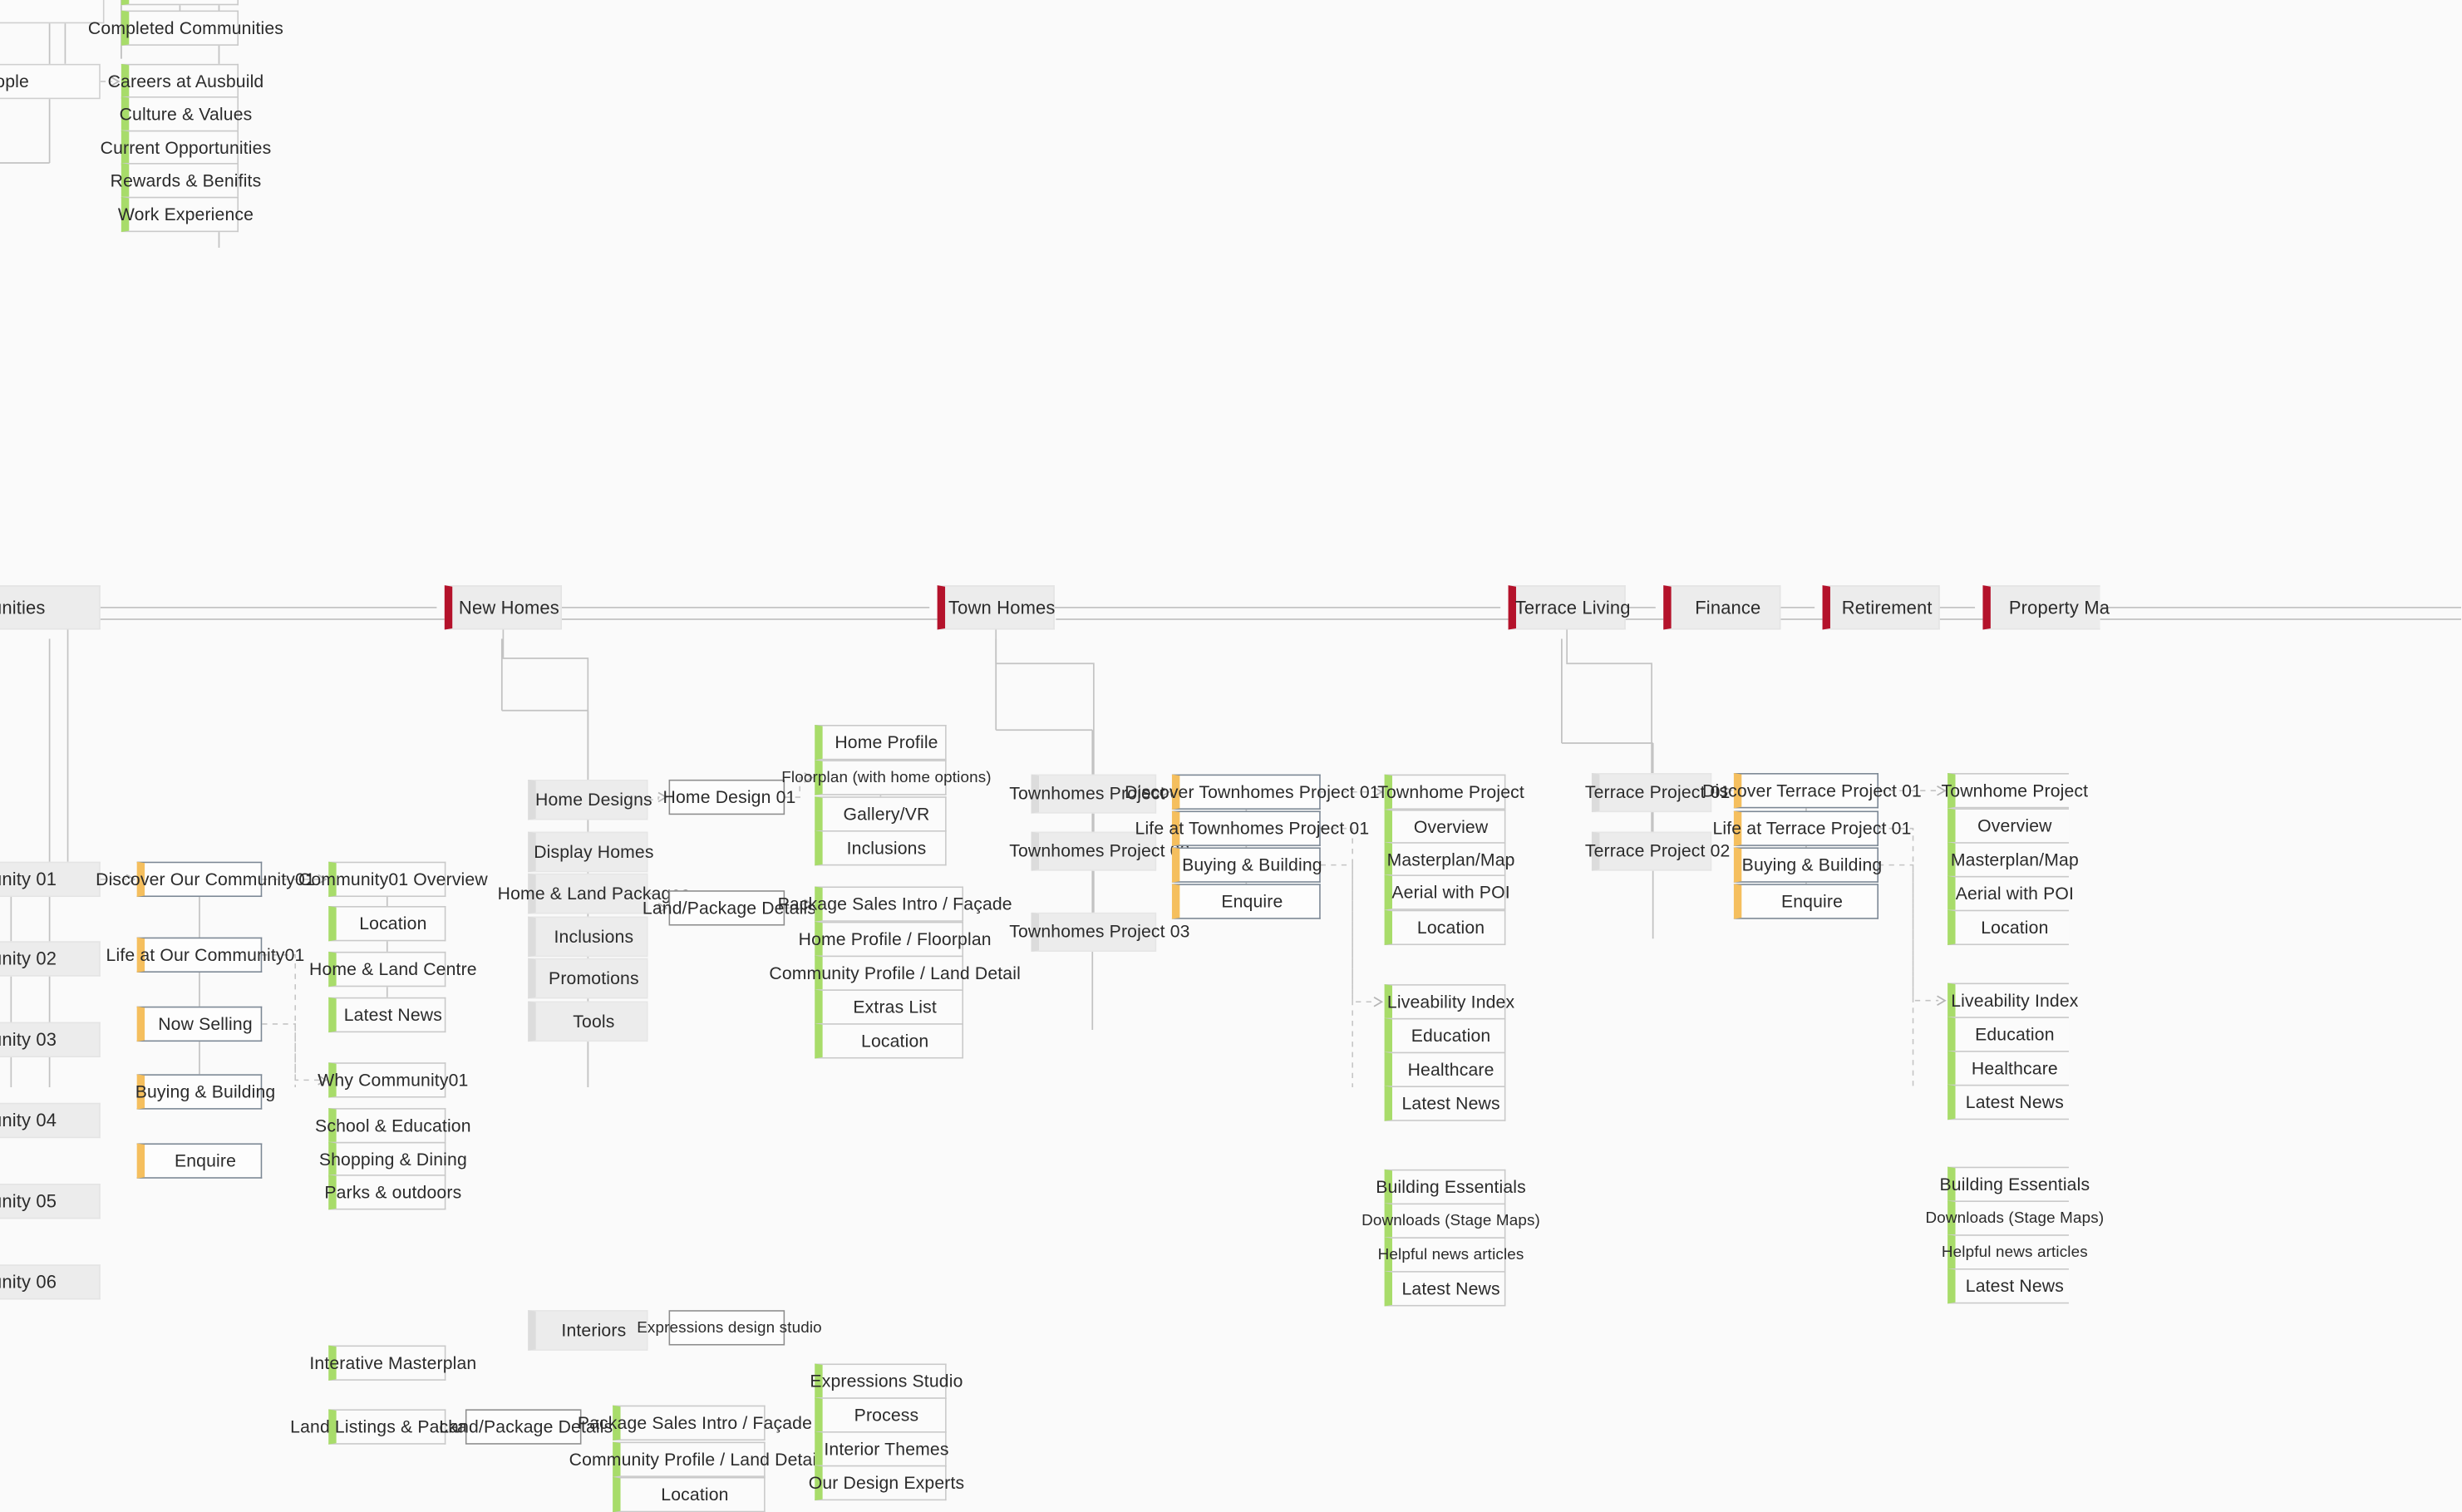 This screenshot has height=1512, width=2462. What do you see at coordinates (2008, 1102) in the screenshot?
I see `node-terrace-latest-news: Latest News` at bounding box center [2008, 1102].